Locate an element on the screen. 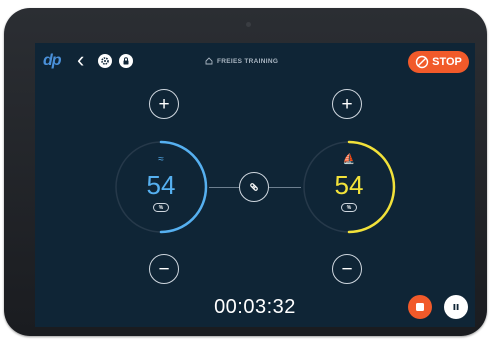 Image resolution: width=491 pixels, height=341 pixels. left-dial-value: 54 is located at coordinates (161, 185).